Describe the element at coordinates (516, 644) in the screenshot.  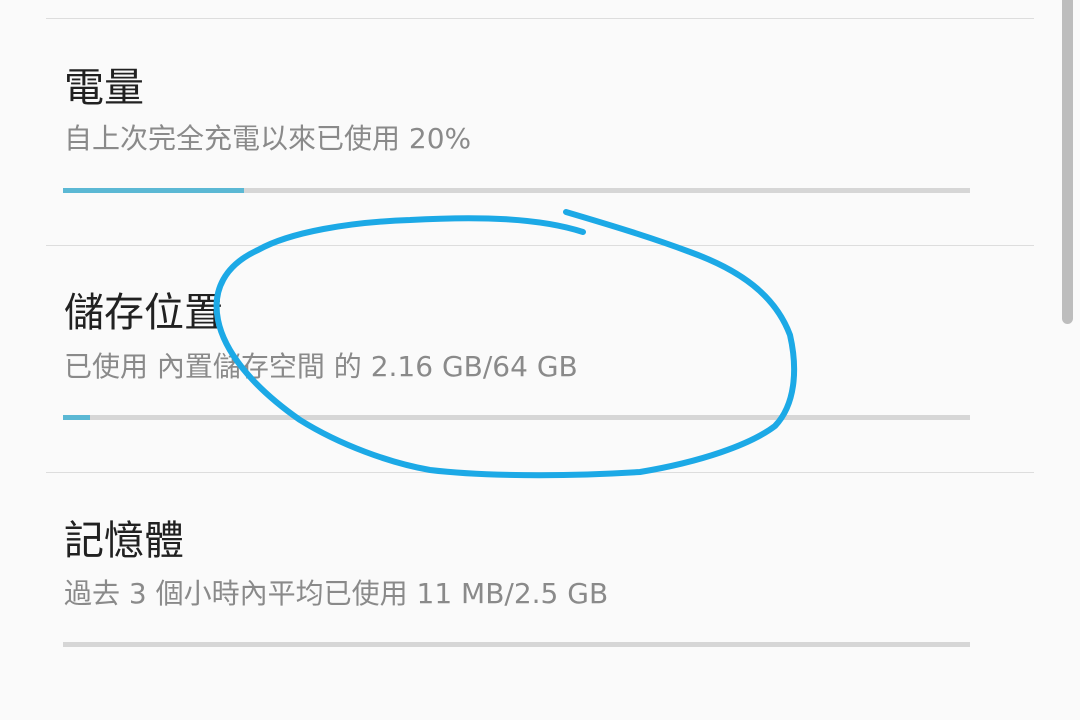
I see `memory-usage-bar` at that location.